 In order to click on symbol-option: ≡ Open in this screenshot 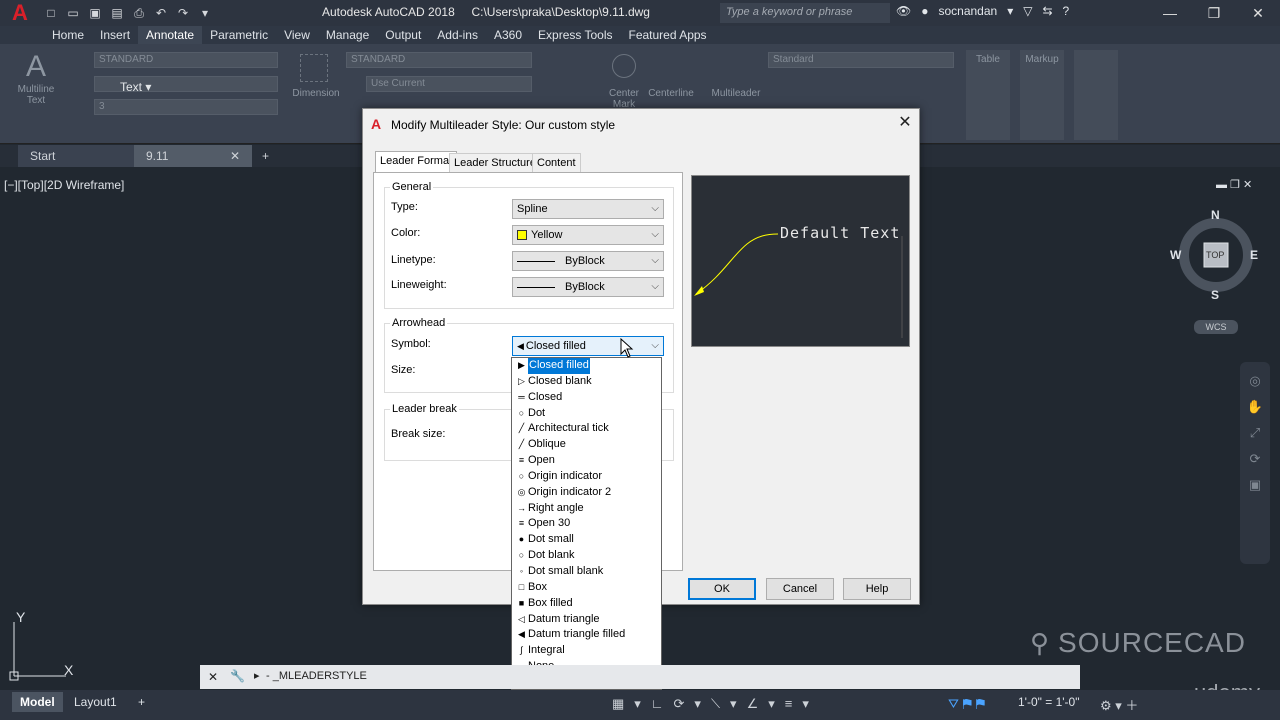, I will do `click(586, 461)`.